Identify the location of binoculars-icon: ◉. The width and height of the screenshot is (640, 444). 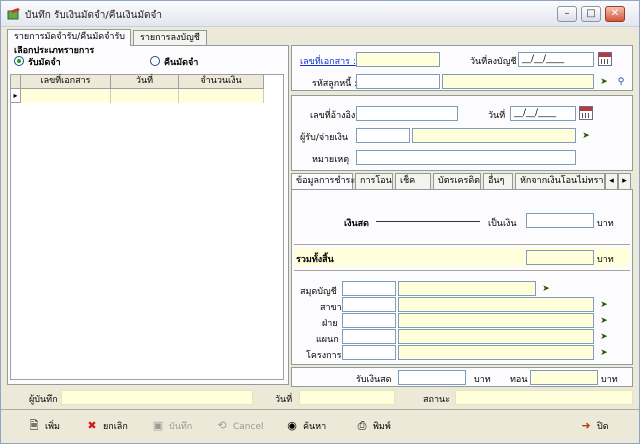
(292, 425).